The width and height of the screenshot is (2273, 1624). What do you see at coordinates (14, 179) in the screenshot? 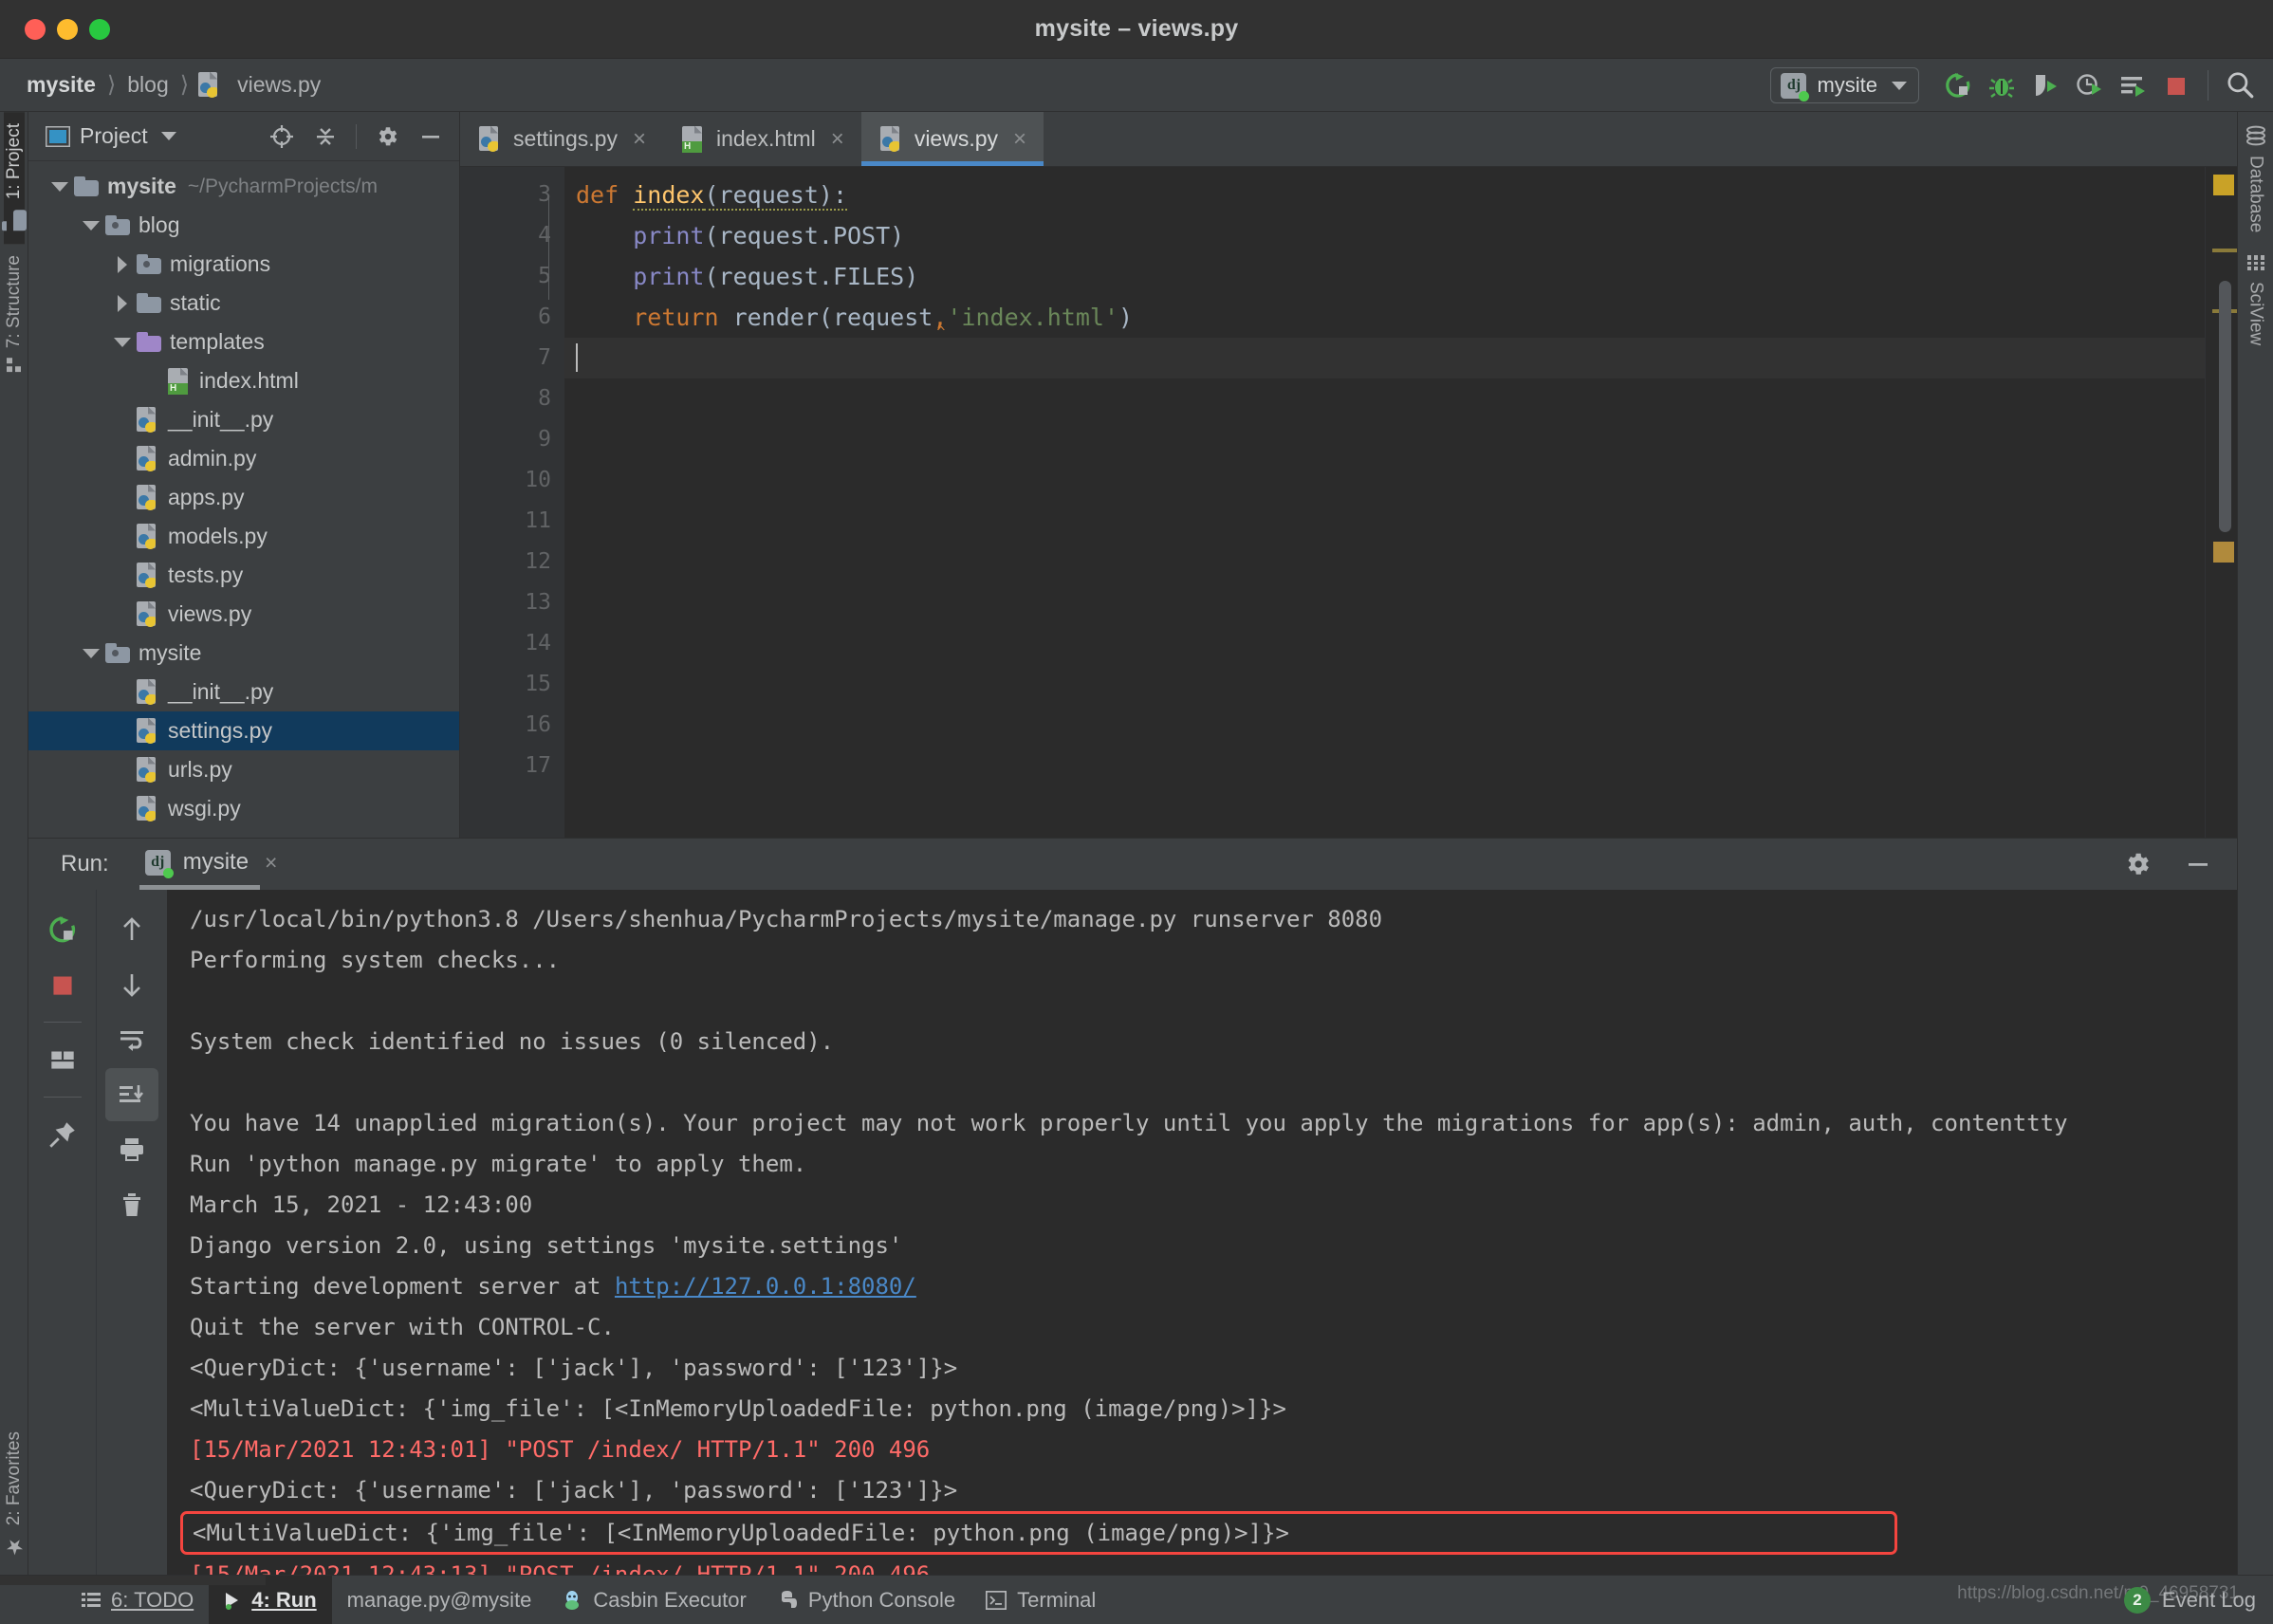
I see `sidebar-item-project: 1: Project` at bounding box center [14, 179].